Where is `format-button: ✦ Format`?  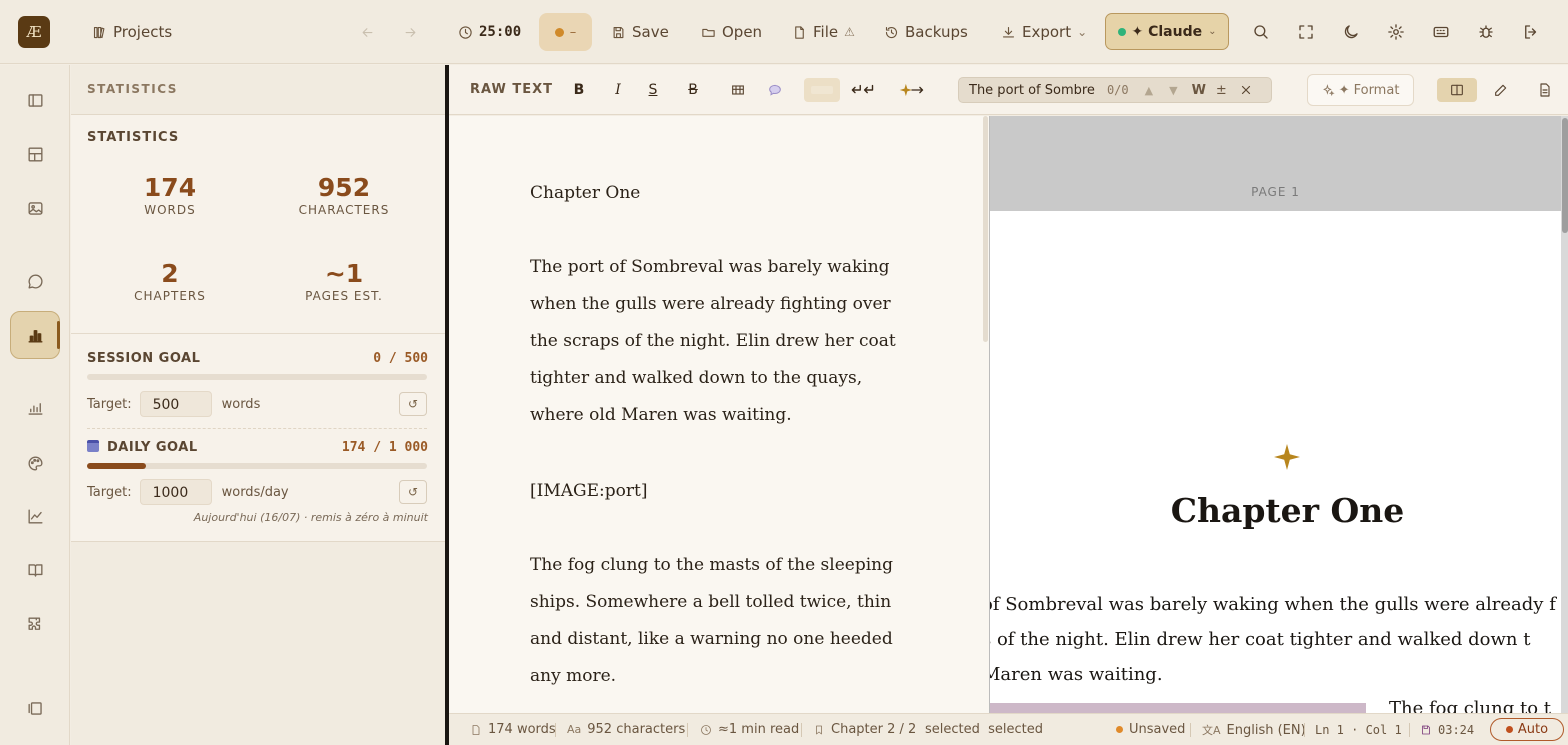 format-button: ✦ Format is located at coordinates (1360, 90).